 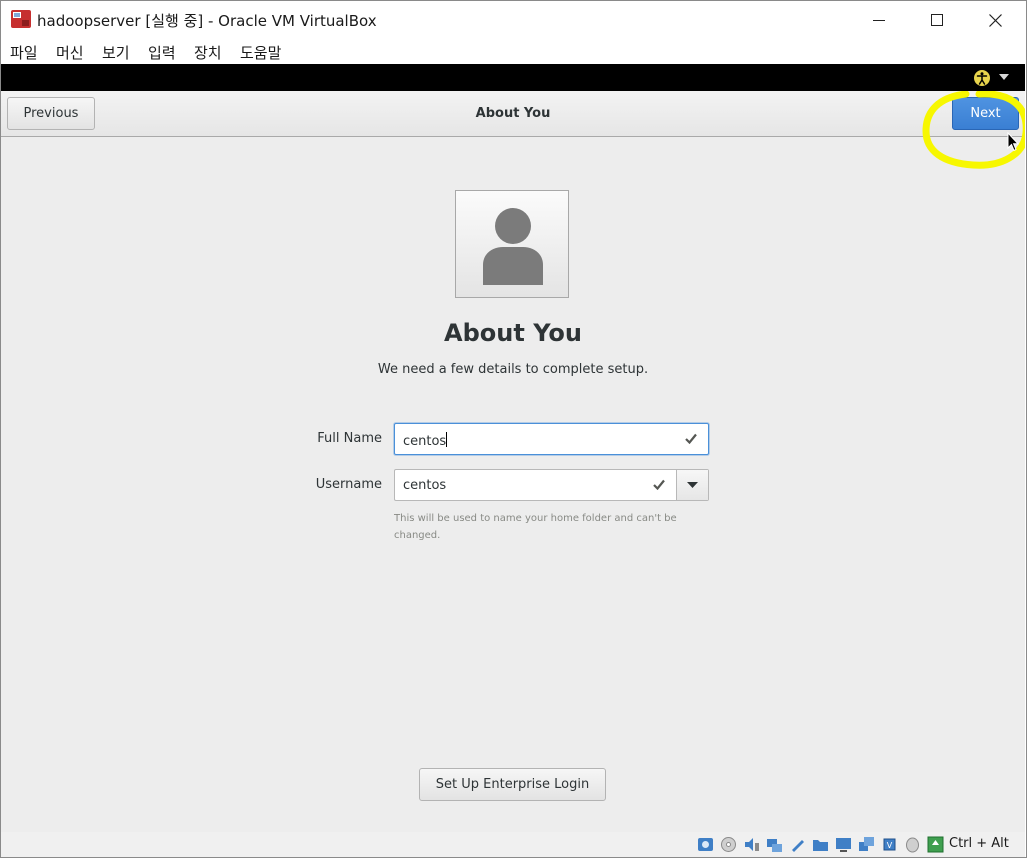 I want to click on dropdown-arrow-icon, so click(x=692, y=485).